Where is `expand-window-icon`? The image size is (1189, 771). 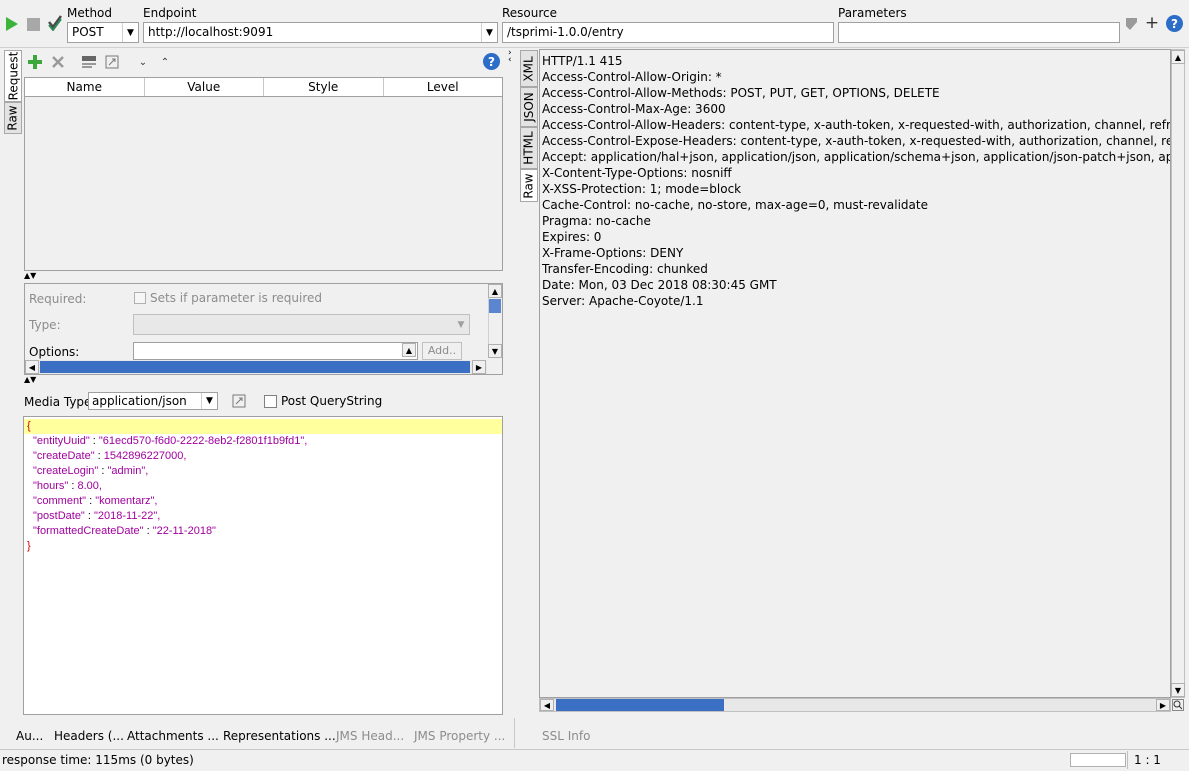
expand-window-icon is located at coordinates (112, 62).